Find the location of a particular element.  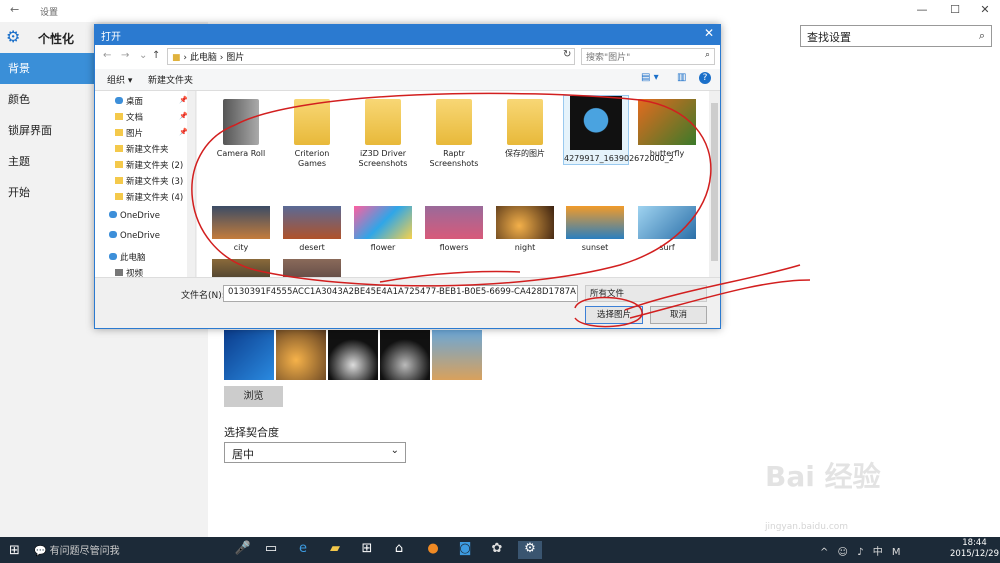

refresh-icon: ↻ is located at coordinates (567, 54).